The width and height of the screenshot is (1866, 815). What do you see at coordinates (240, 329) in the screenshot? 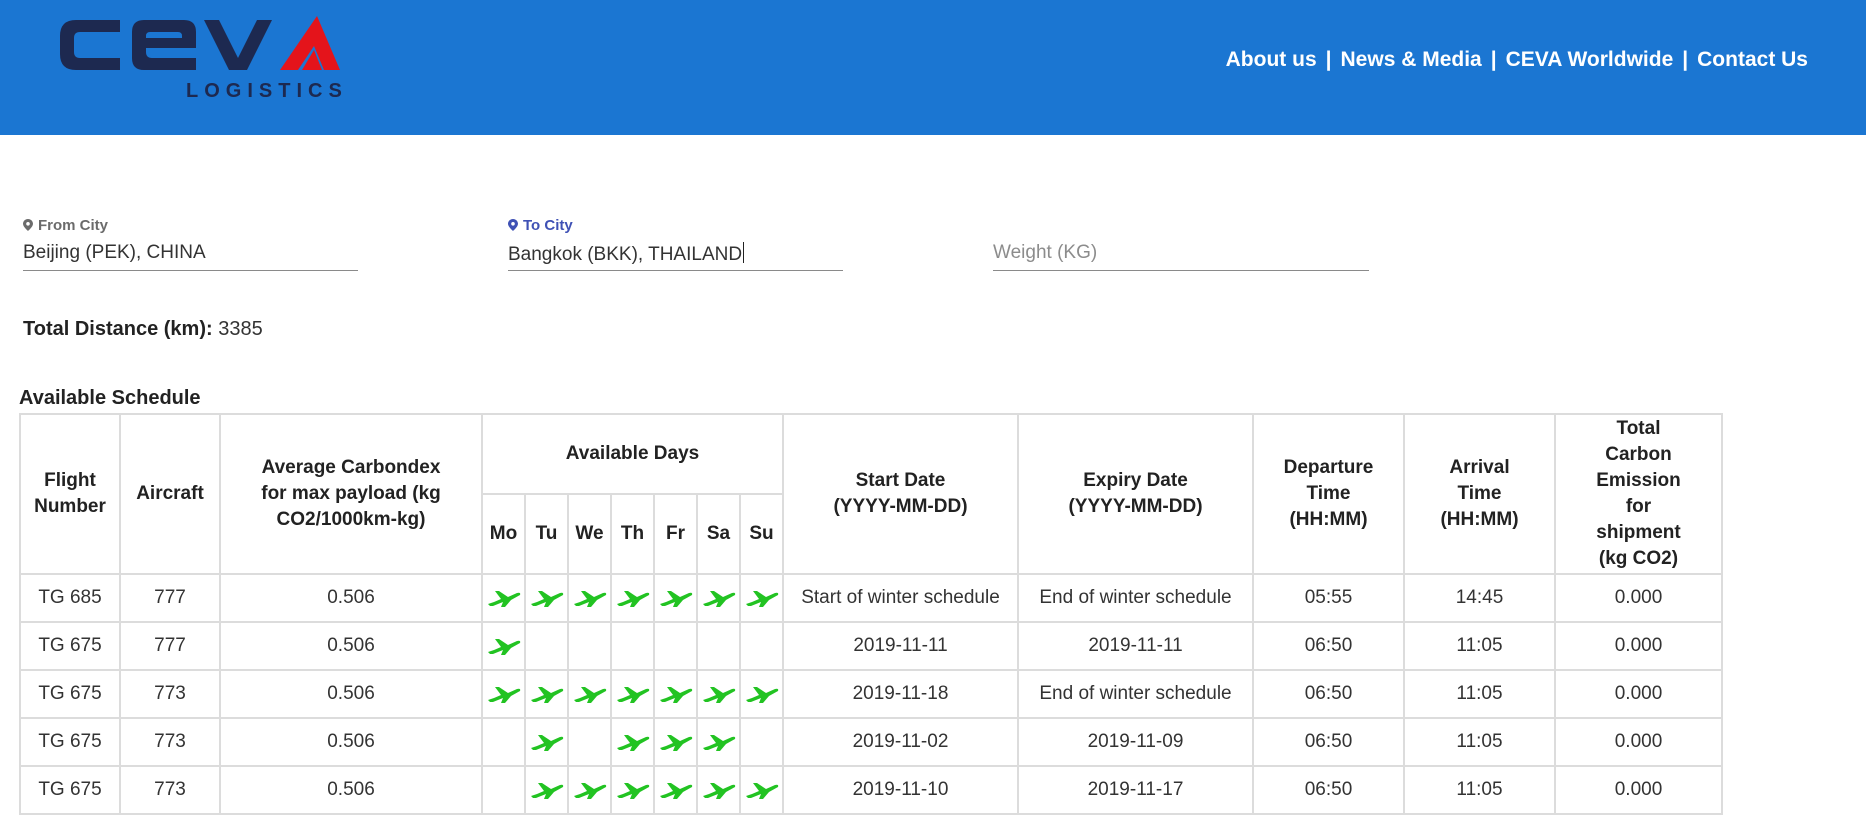
I see `total-distance-value: 3385` at bounding box center [240, 329].